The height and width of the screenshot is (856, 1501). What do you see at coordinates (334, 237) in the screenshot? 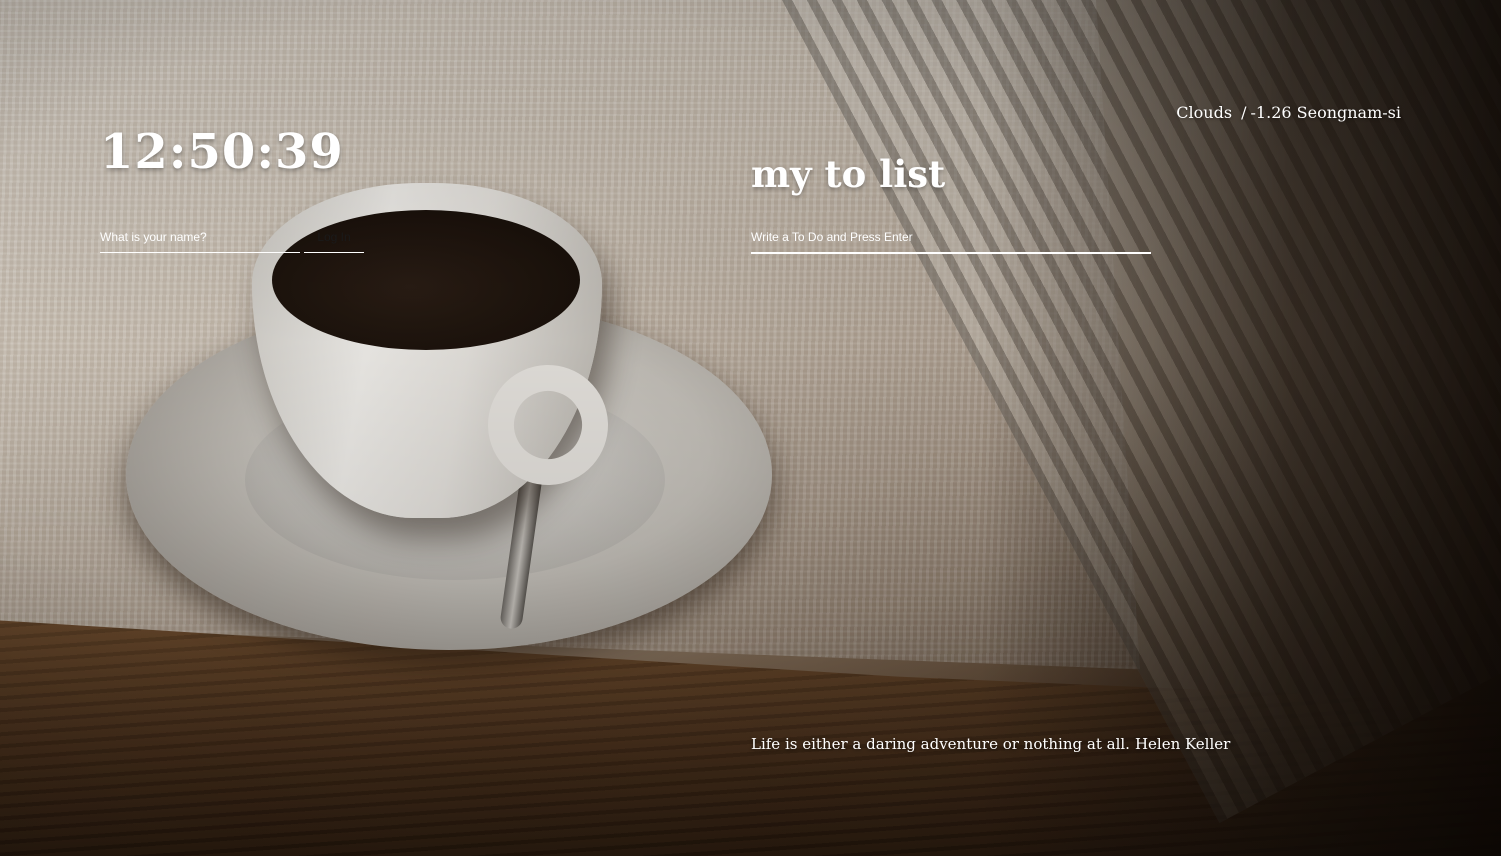
I see `login-button: Log In` at bounding box center [334, 237].